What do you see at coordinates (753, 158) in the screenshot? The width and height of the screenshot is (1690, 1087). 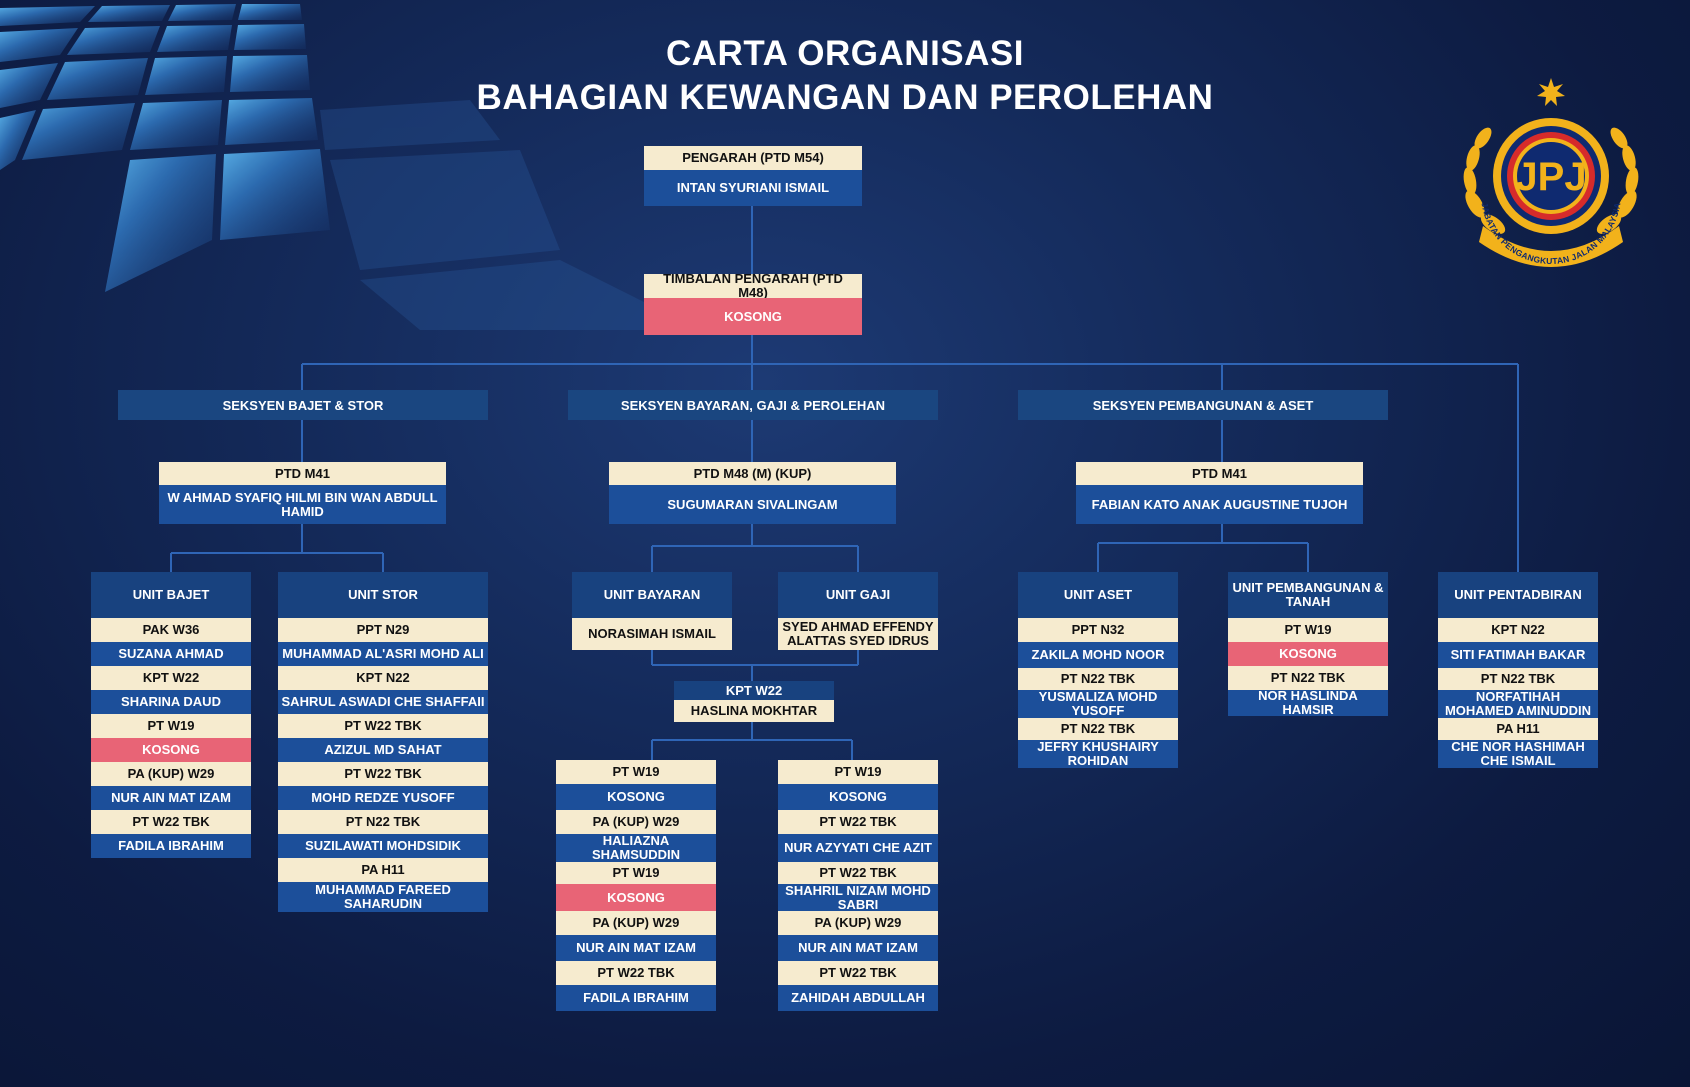 I see `pengarah-grade: PENGARAH (PTD M54)` at bounding box center [753, 158].